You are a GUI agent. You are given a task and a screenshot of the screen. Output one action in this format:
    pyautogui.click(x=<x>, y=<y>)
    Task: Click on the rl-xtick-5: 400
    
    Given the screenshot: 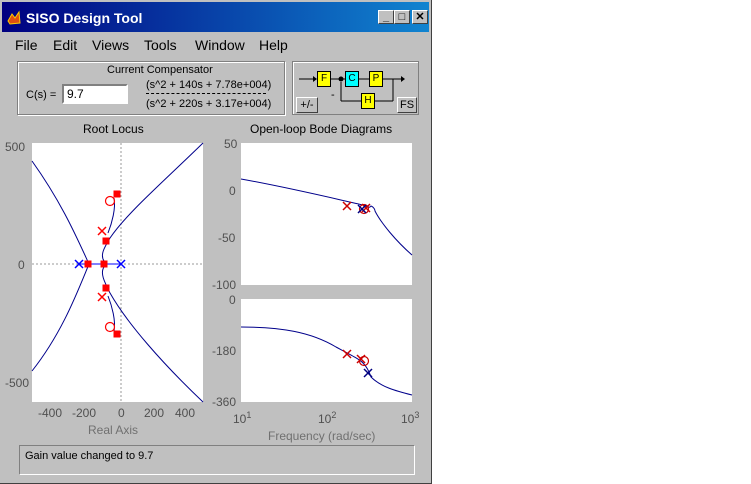 What is the action you would take?
    pyautogui.click(x=185, y=413)
    